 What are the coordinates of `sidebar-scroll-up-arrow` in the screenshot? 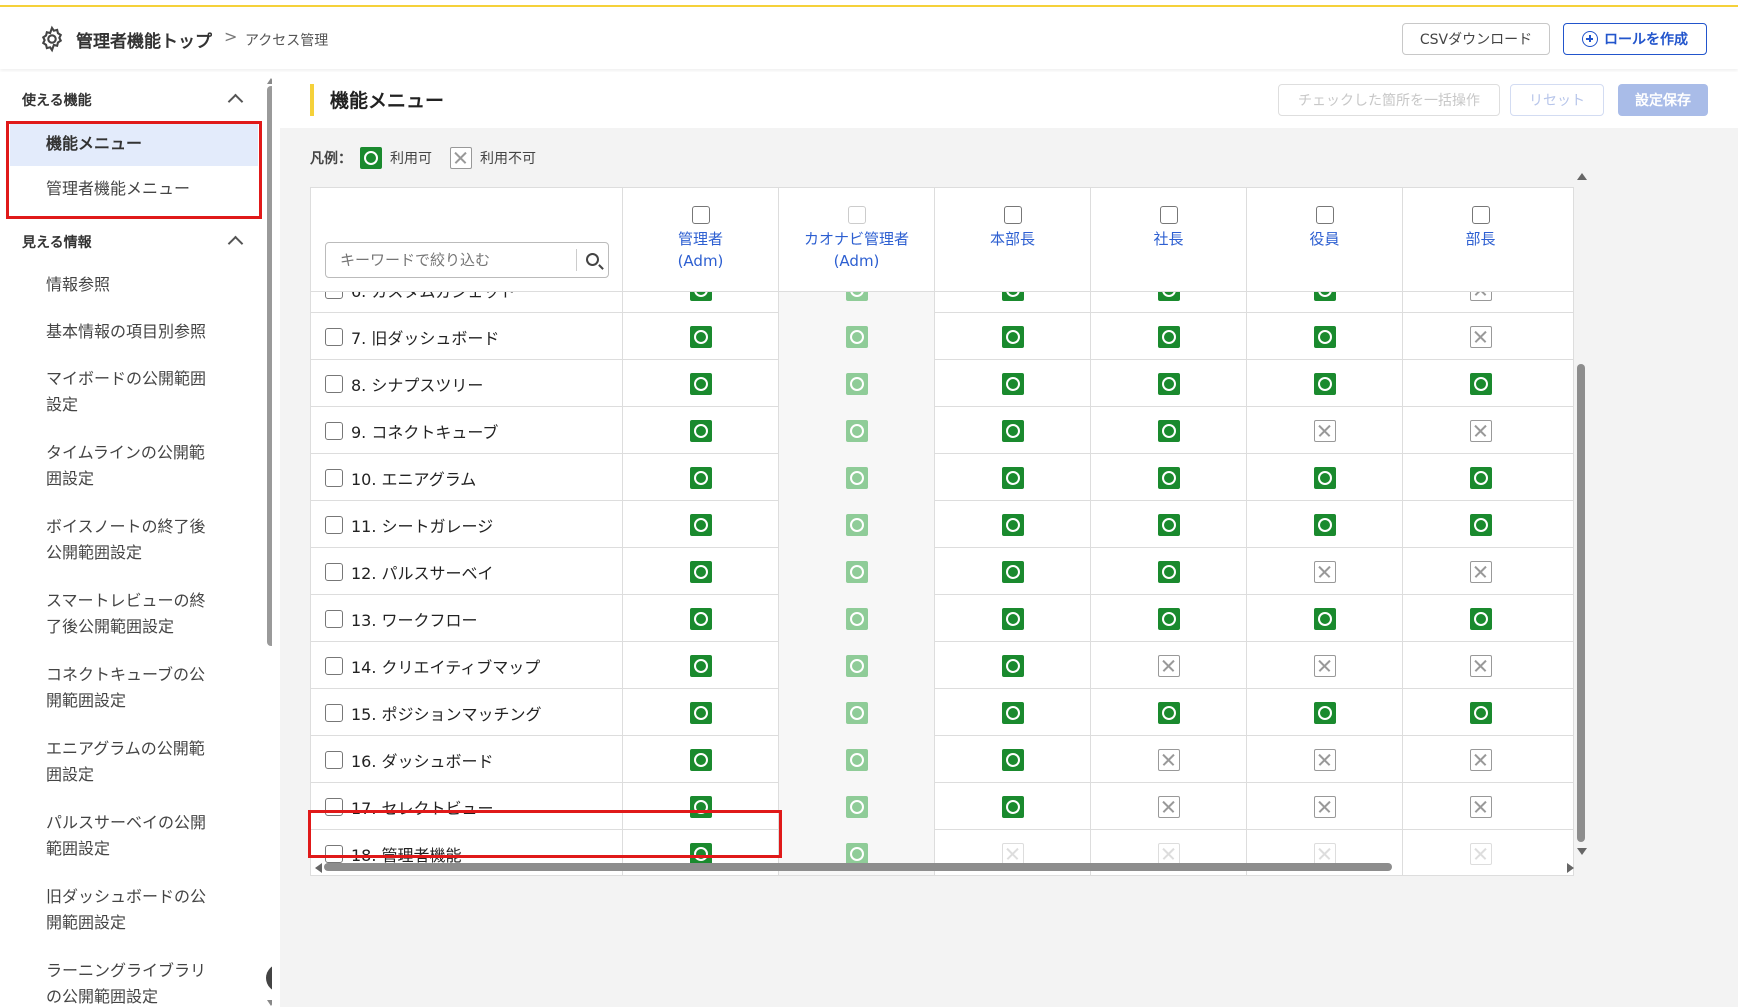 It's located at (269, 81).